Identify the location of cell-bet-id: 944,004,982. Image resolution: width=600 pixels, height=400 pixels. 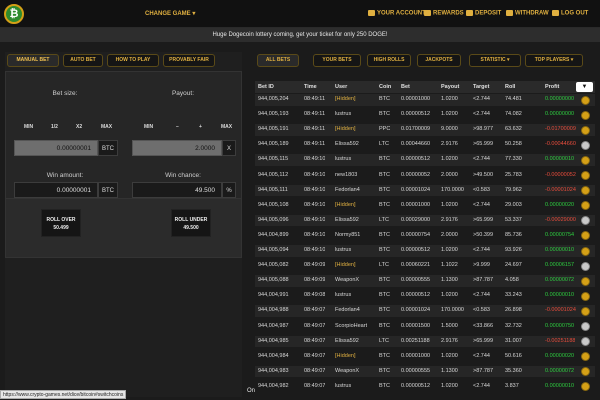
(273, 387).